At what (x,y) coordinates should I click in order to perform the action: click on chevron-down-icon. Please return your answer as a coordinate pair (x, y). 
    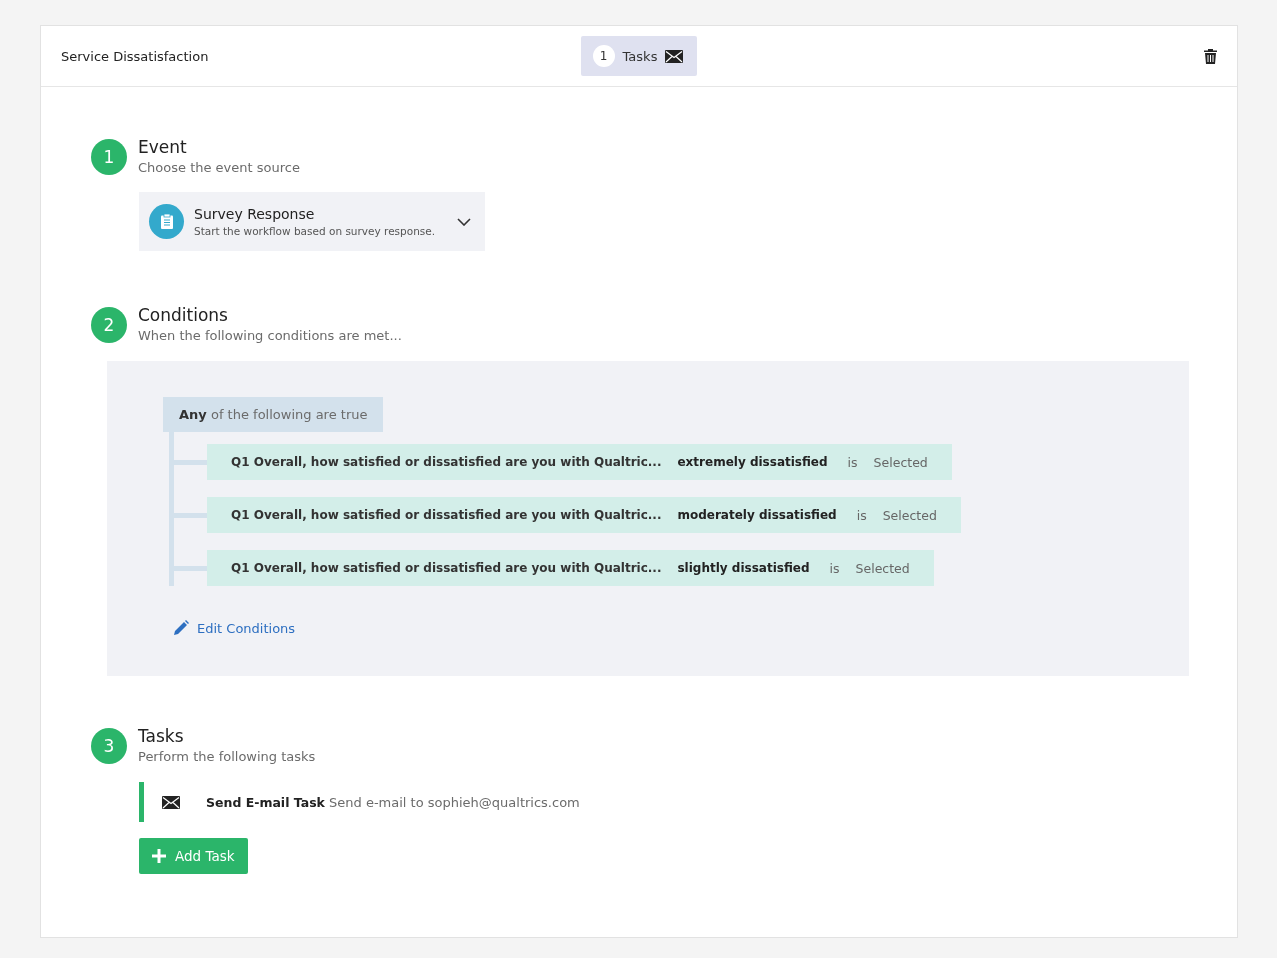
    Looking at the image, I should click on (464, 221).